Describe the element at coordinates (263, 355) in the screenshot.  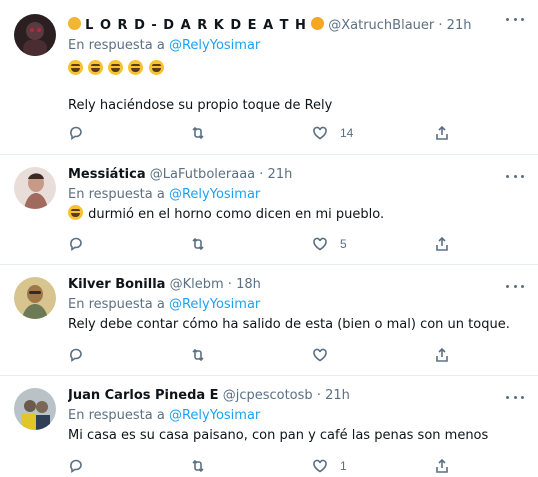
I see `tweet-actions` at that location.